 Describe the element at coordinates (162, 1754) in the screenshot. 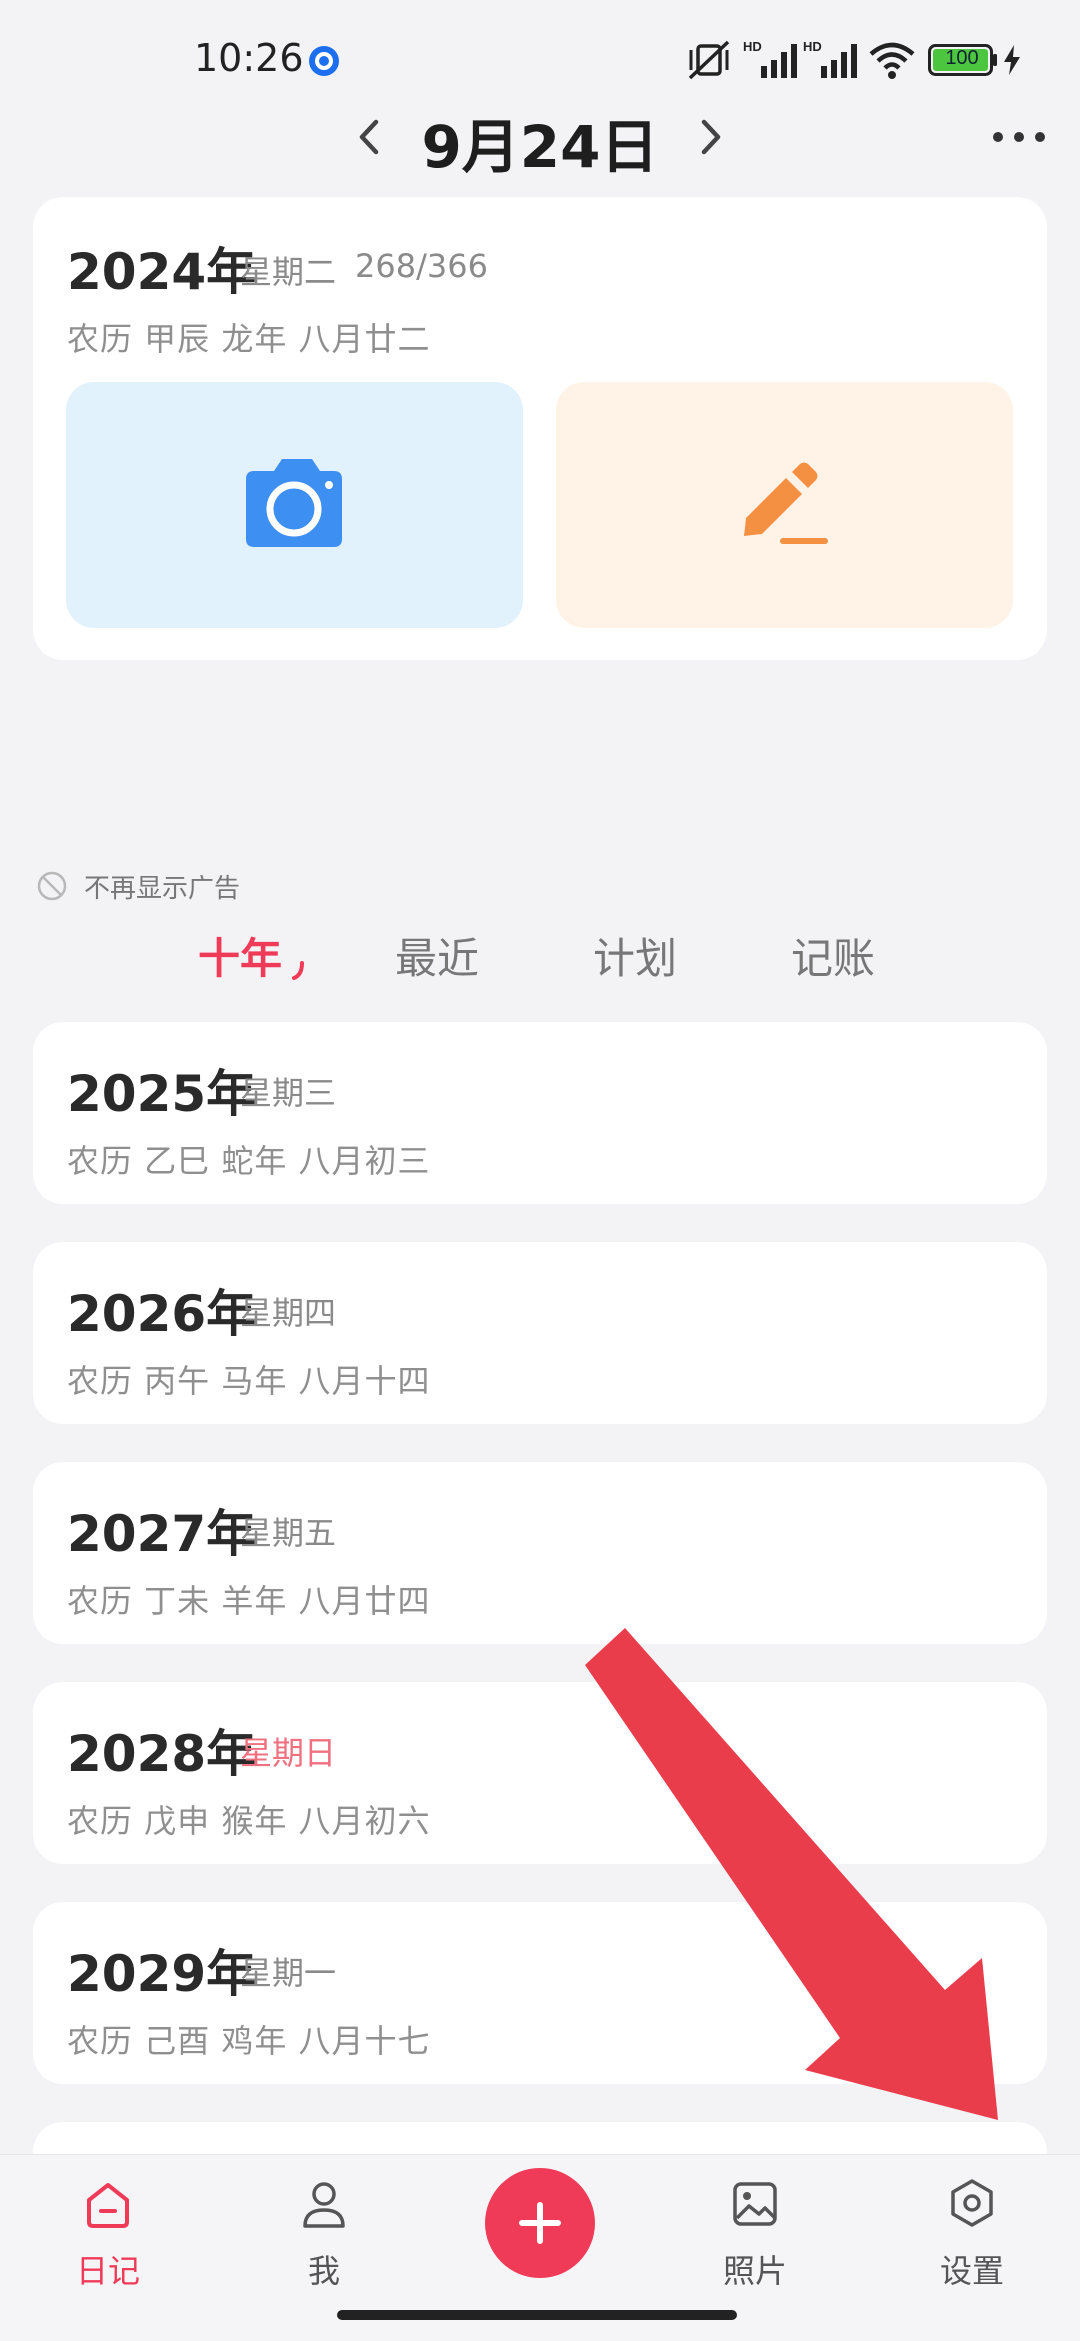

I see `year-label: 2028年` at that location.